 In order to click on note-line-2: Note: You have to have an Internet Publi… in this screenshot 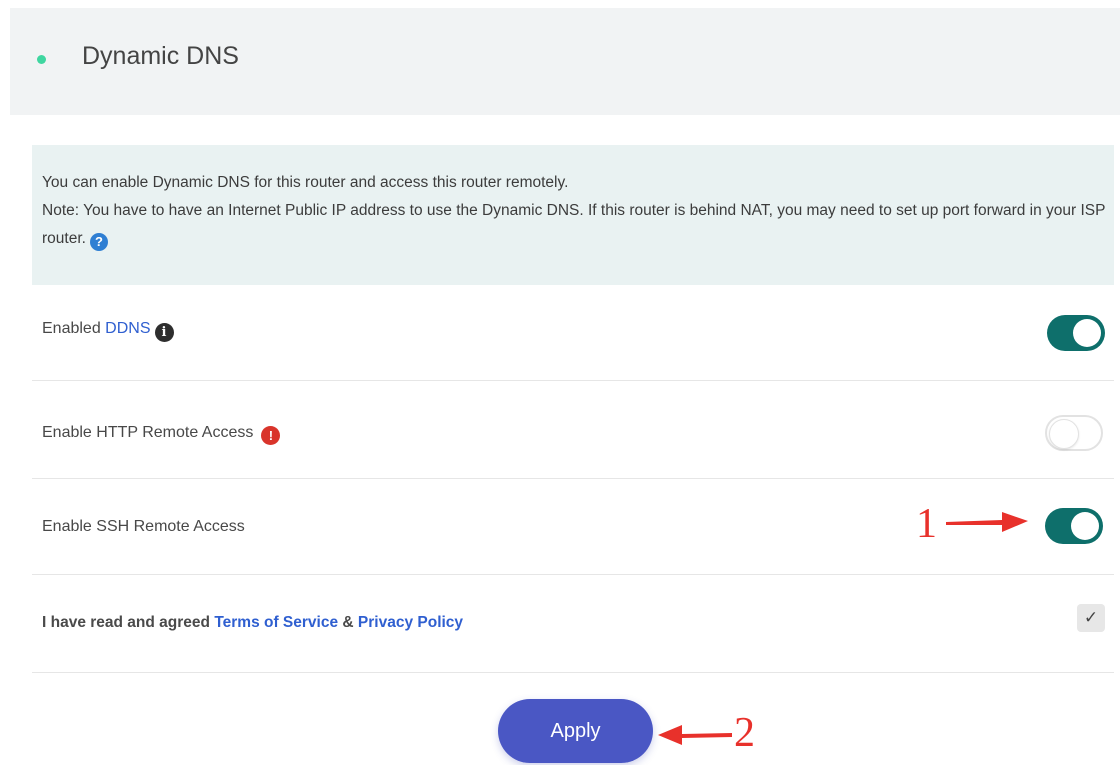, I will do `click(578, 225)`.